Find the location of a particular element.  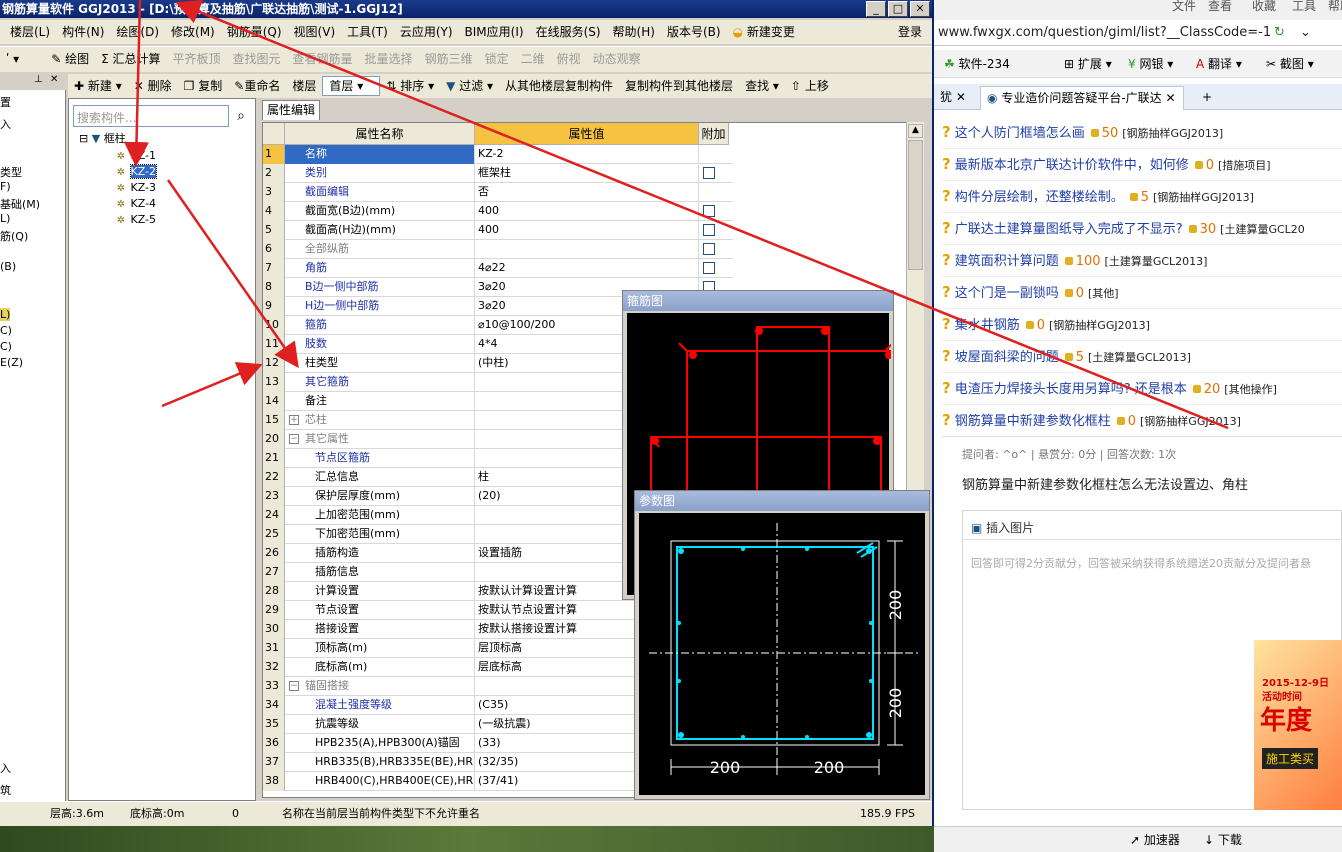

menu-view: 查看 is located at coordinates (1220, 6).